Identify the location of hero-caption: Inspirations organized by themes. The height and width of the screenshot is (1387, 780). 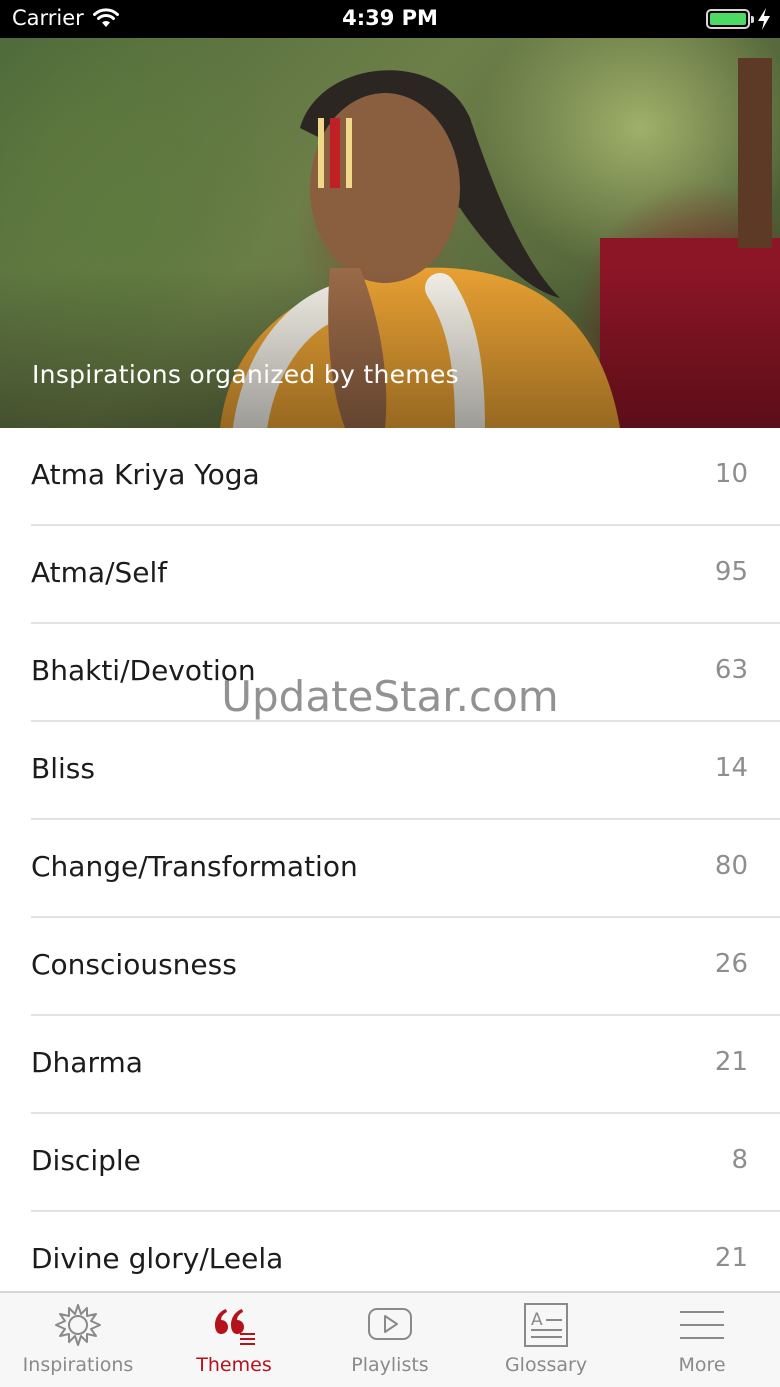
(245, 374).